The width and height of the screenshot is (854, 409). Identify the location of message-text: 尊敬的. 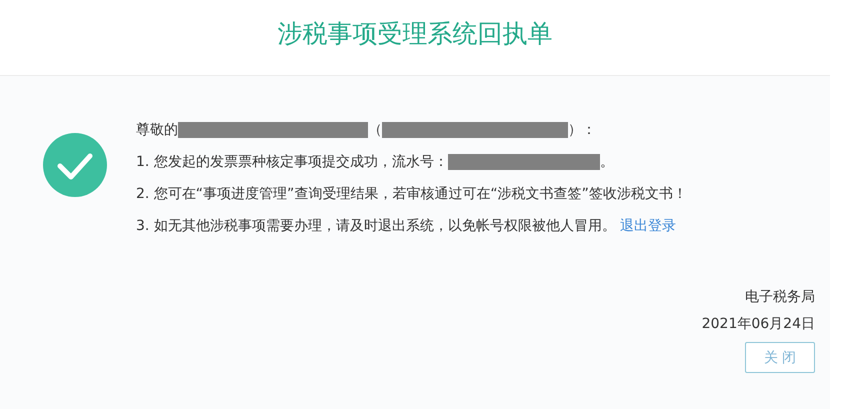
(157, 130).